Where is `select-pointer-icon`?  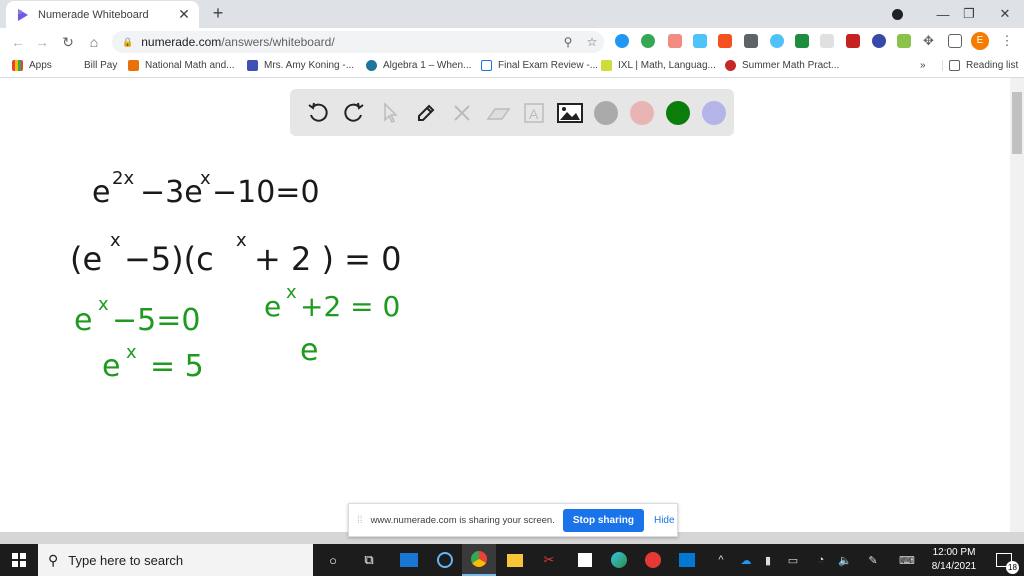 select-pointer-icon is located at coordinates (390, 113).